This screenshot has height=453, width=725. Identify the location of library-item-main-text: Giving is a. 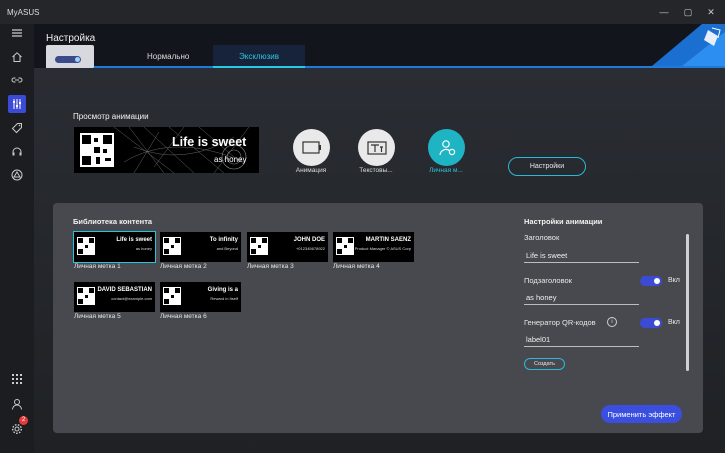
(222, 290).